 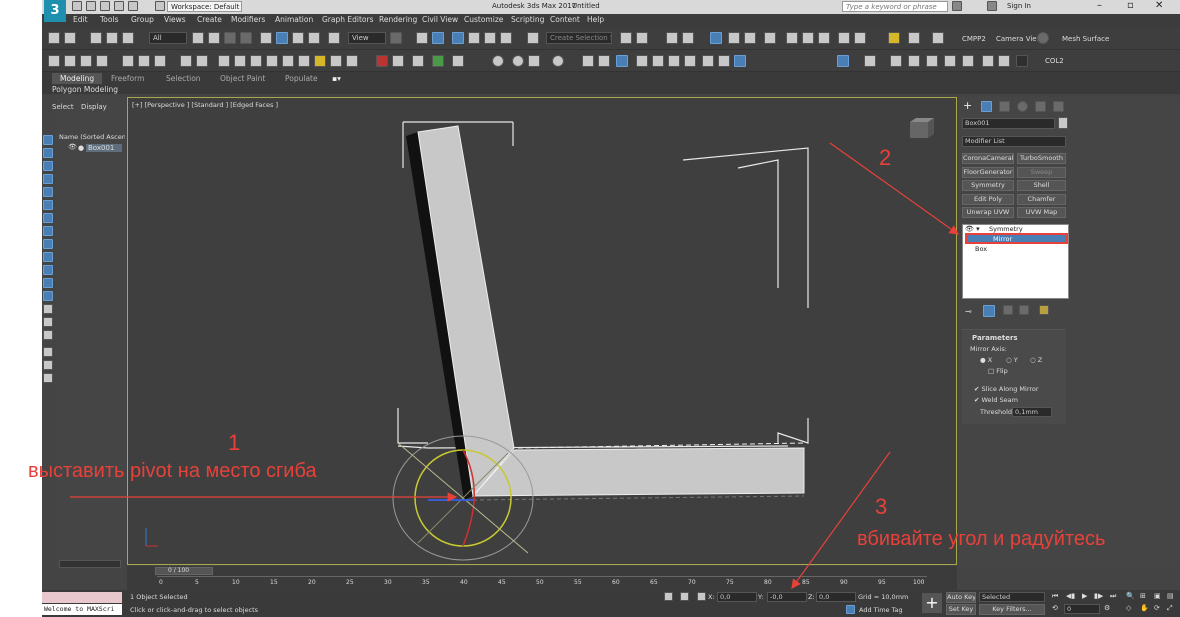 I want to click on strip-display-lights-icon, so click(x=48, y=192).